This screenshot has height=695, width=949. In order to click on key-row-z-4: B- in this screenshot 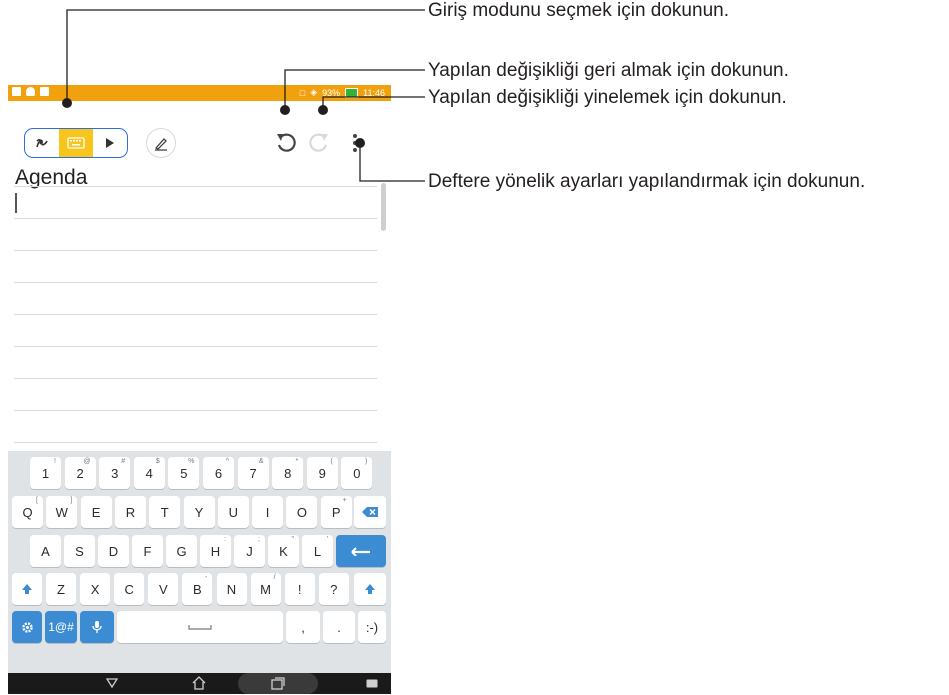, I will do `click(197, 589)`.